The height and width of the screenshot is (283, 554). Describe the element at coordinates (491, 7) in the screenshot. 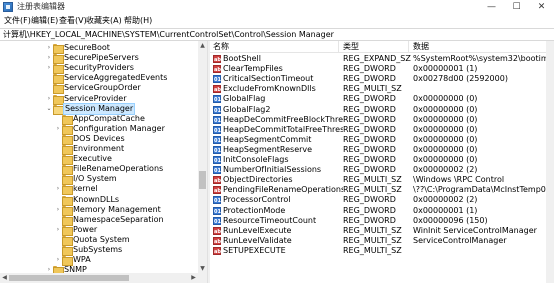

I see `minimize-button: —` at that location.